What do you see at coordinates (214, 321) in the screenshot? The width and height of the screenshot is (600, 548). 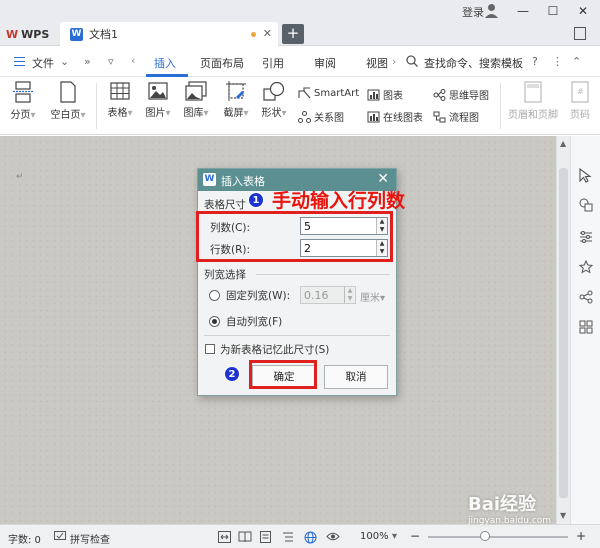 I see `auto-width-radio` at bounding box center [214, 321].